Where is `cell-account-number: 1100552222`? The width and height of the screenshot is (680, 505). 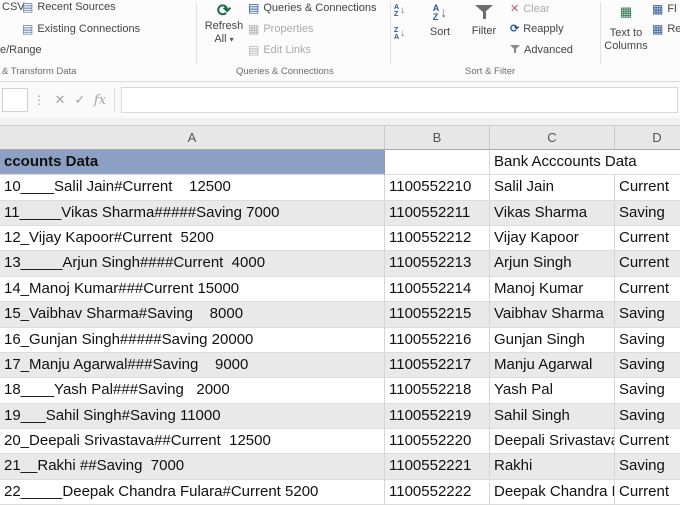
cell-account-number: 1100552222 is located at coordinates (437, 492).